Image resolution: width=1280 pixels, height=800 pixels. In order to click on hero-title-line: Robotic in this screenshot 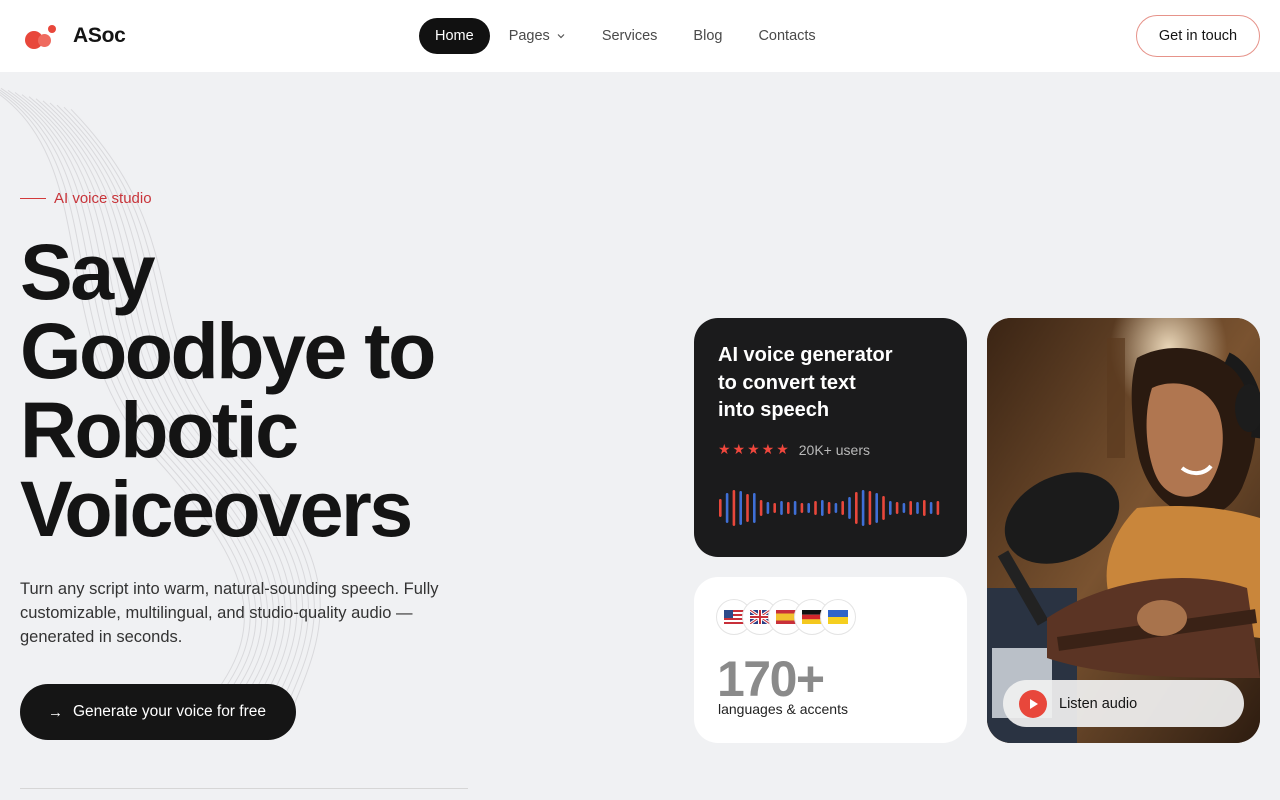, I will do `click(159, 429)`.